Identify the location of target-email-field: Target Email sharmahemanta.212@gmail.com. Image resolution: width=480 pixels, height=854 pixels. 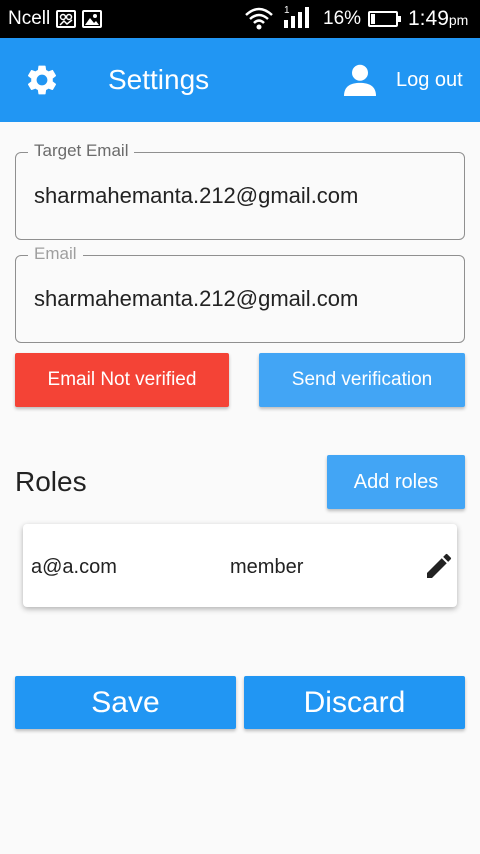
(240, 190).